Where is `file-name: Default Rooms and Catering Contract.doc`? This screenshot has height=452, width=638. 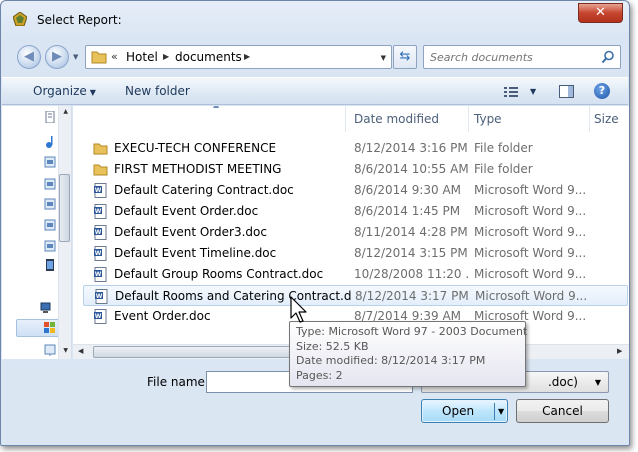 file-name: Default Rooms and Catering Contract.doc is located at coordinates (233, 296).